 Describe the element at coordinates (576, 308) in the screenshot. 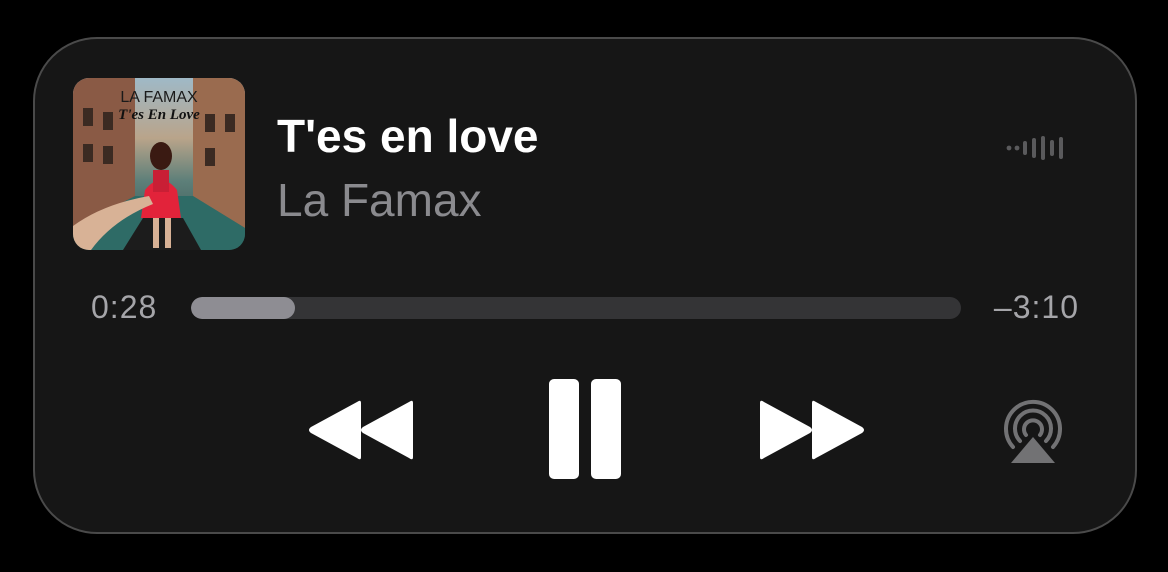

I see `progress-bar` at that location.